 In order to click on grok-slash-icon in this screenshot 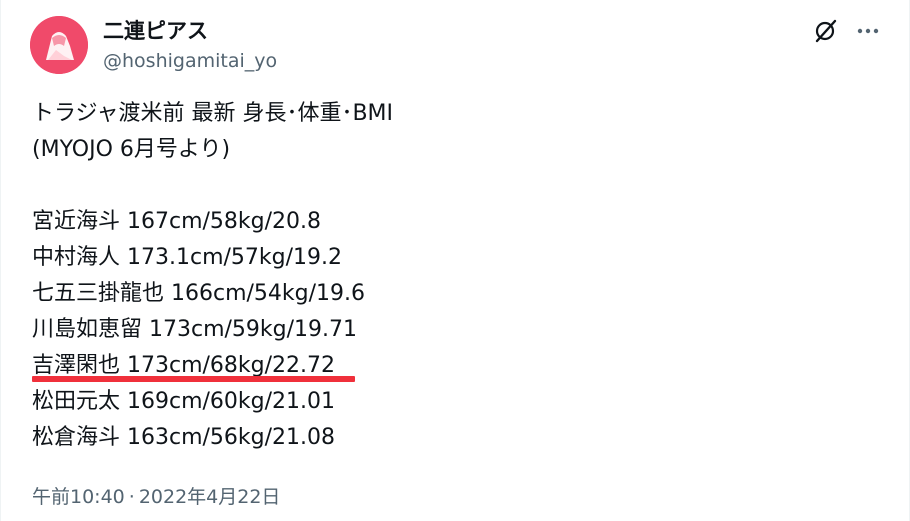, I will do `click(826, 31)`.